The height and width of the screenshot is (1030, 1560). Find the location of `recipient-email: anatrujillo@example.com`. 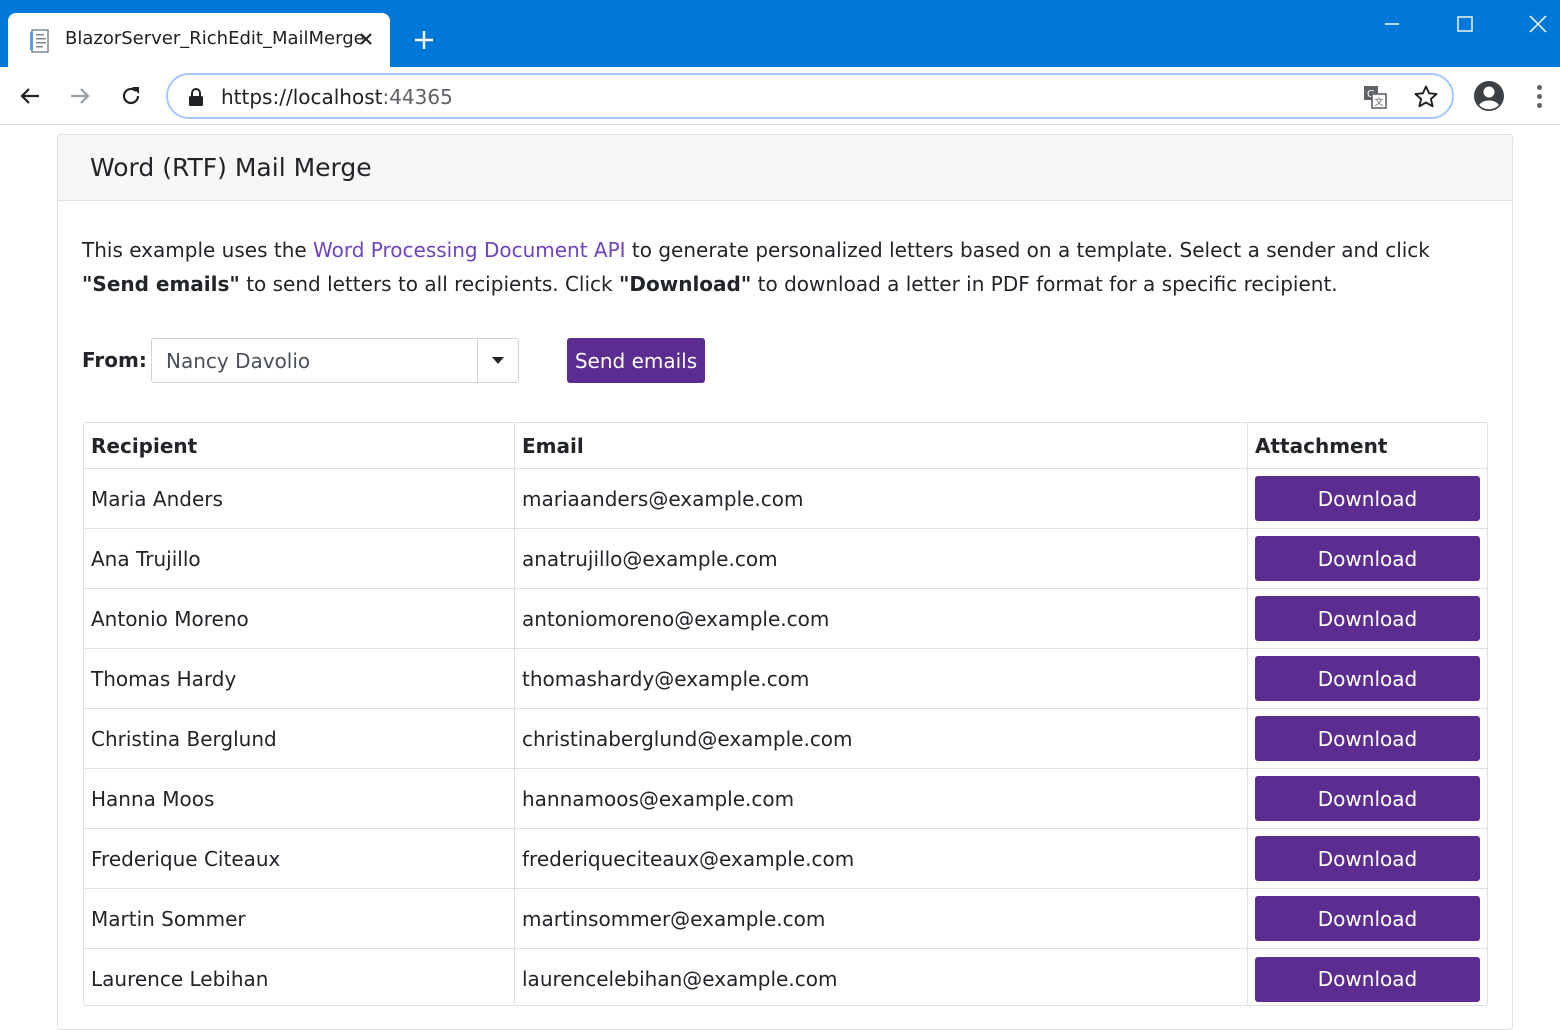

recipient-email: anatrujillo@example.com is located at coordinates (881, 558).